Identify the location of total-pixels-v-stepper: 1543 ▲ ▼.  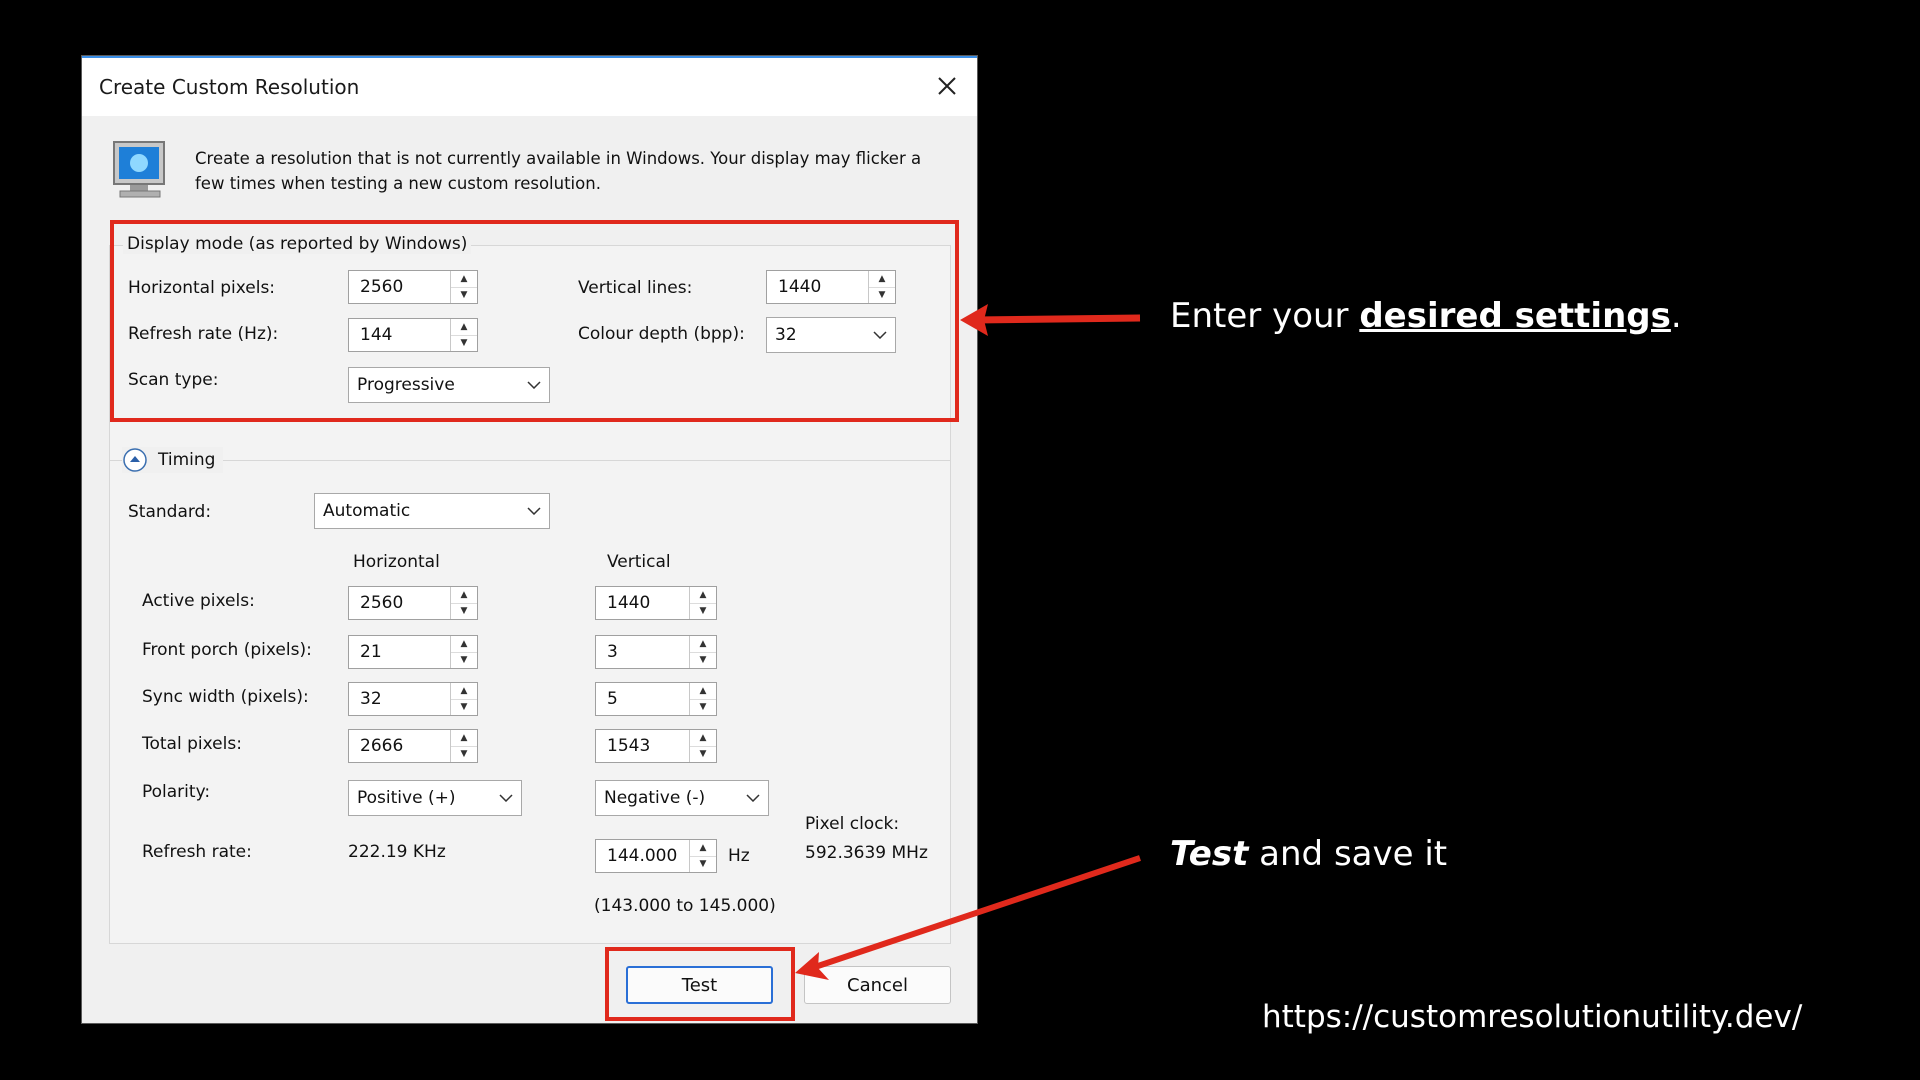
(656, 746).